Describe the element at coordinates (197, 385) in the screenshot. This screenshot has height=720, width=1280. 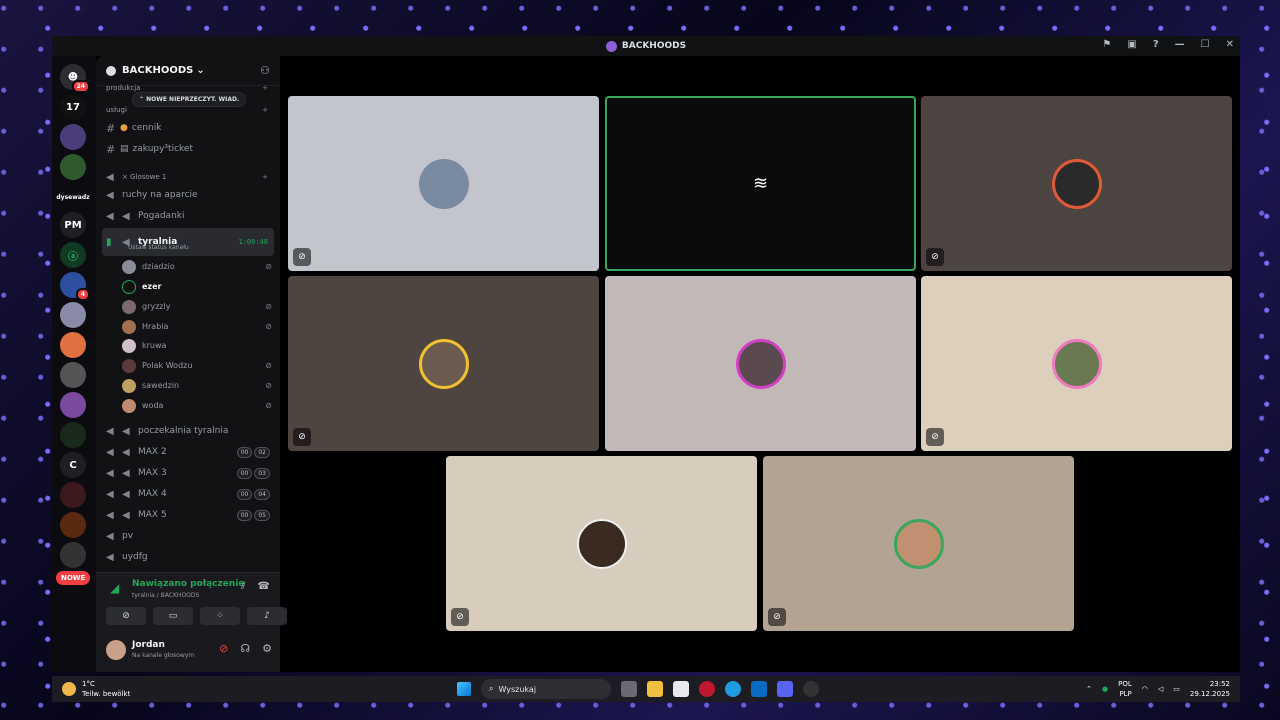
I see `voice-member: sawedzin ⊘` at that location.